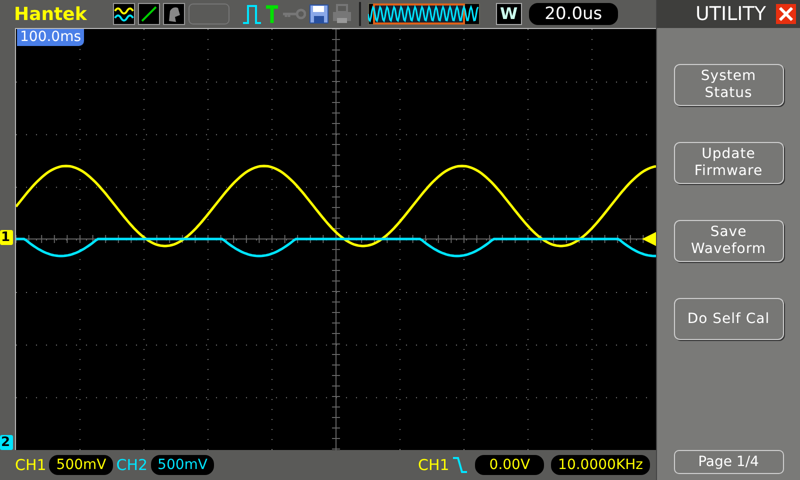 The height and width of the screenshot is (480, 800). Describe the element at coordinates (30, 465) in the screenshot. I see `channel-label: CH1` at that location.